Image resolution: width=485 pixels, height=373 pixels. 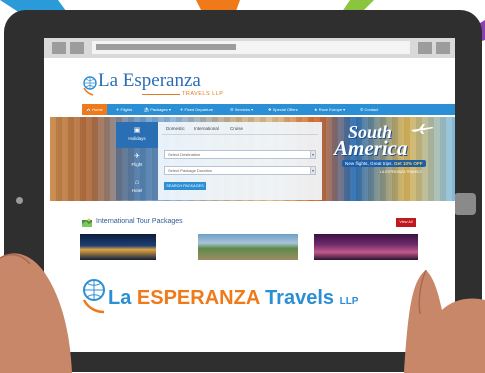 What do you see at coordinates (87, 222) in the screenshot?
I see `tour-package-icon` at bounding box center [87, 222].